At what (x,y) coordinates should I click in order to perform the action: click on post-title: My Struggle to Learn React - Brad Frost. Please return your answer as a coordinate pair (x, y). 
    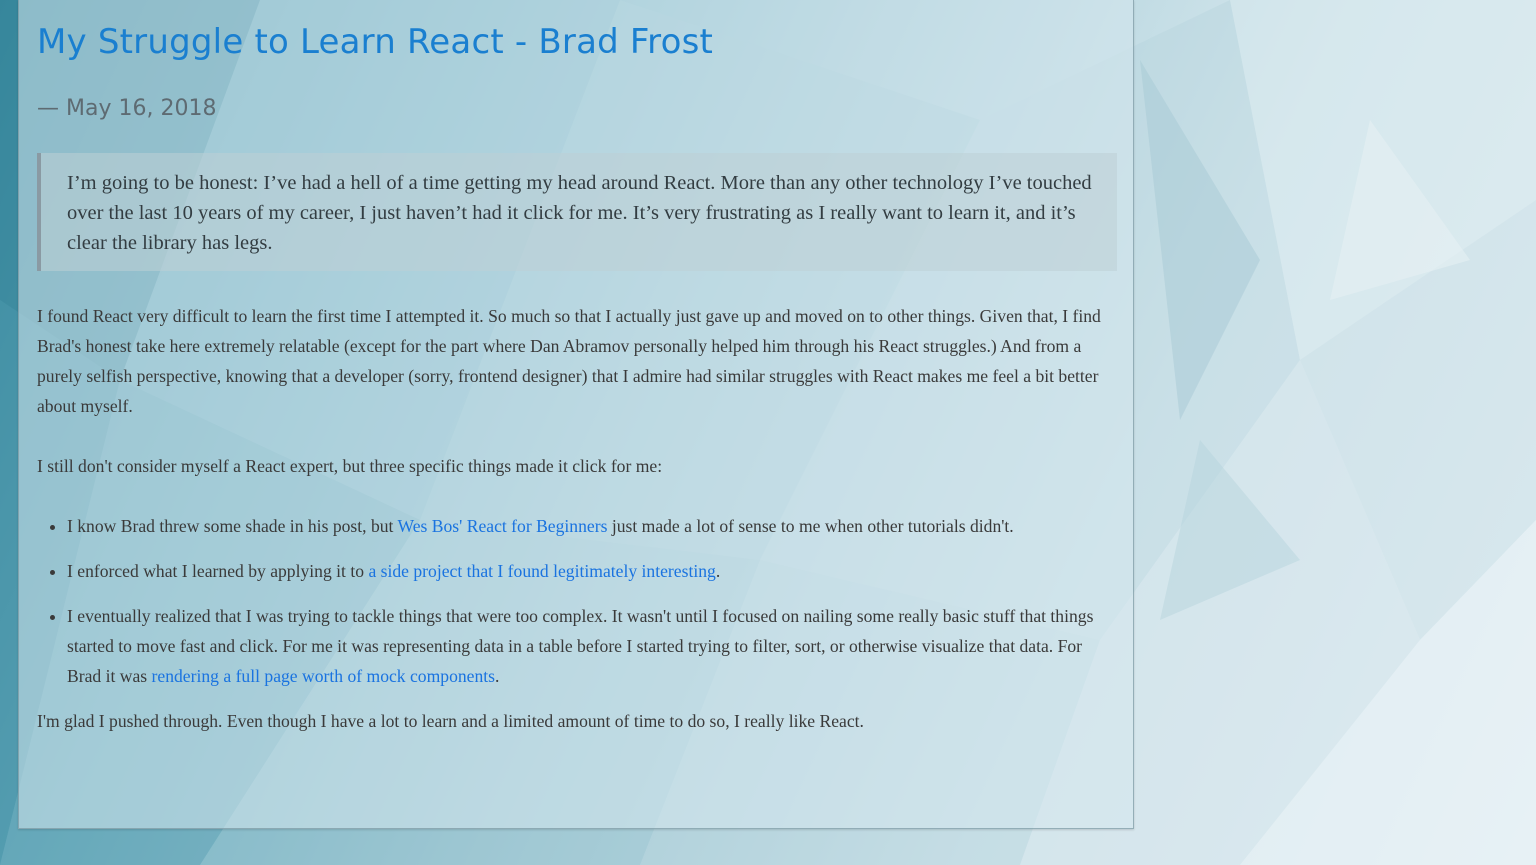
    Looking at the image, I should click on (375, 42).